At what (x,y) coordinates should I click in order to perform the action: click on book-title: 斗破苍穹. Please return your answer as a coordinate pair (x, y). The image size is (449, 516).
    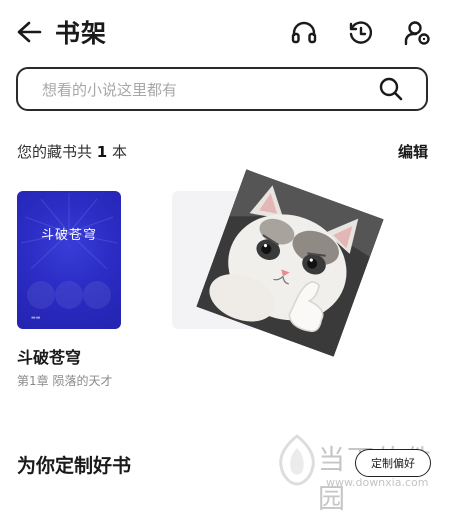
    Looking at the image, I should click on (49, 356).